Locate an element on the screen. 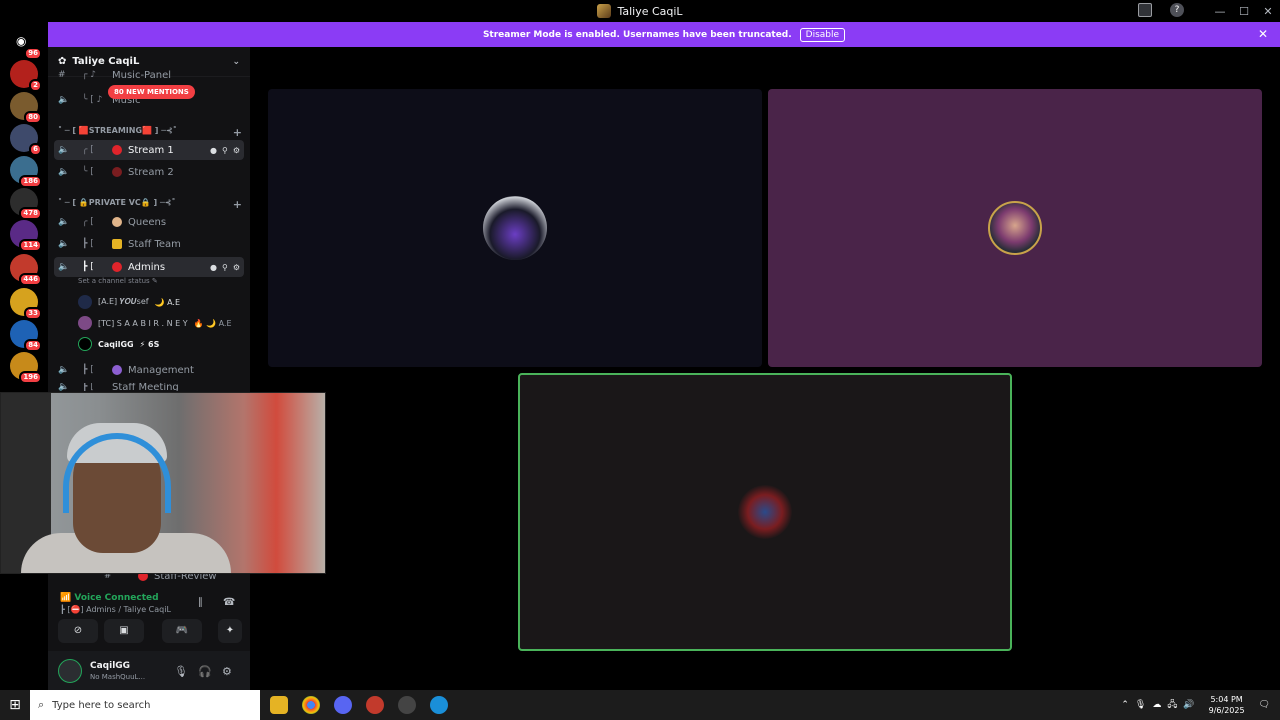 This screenshot has height=720, width=1280. banner-close-icon: ✕ is located at coordinates (1263, 34).